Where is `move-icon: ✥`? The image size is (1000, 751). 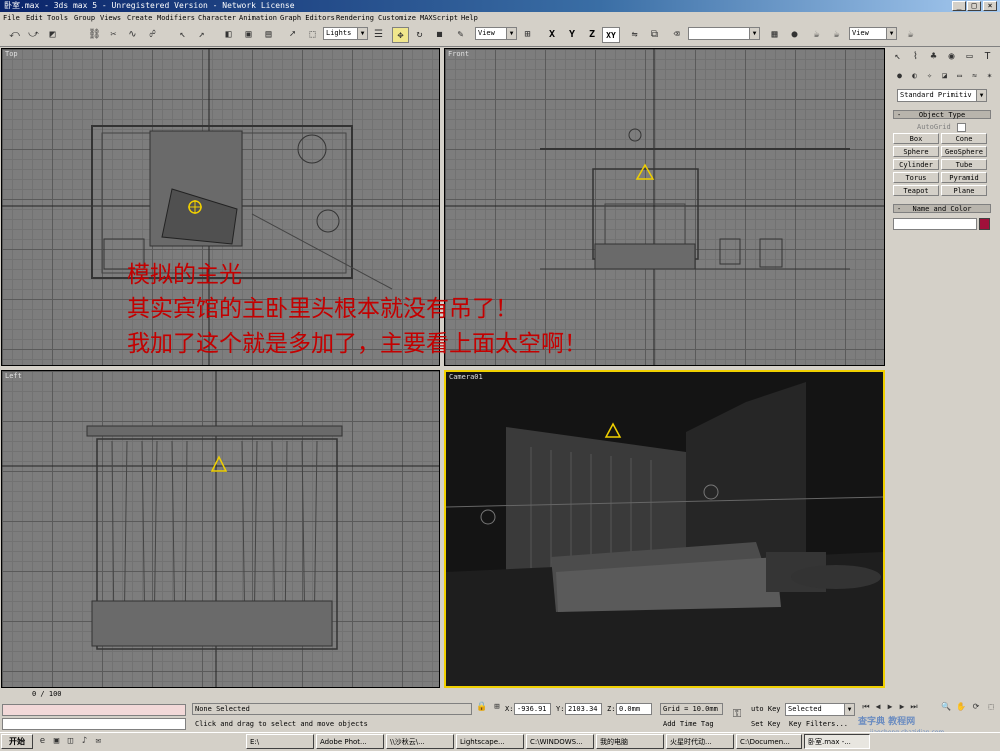
move-icon: ✥ is located at coordinates (400, 35).